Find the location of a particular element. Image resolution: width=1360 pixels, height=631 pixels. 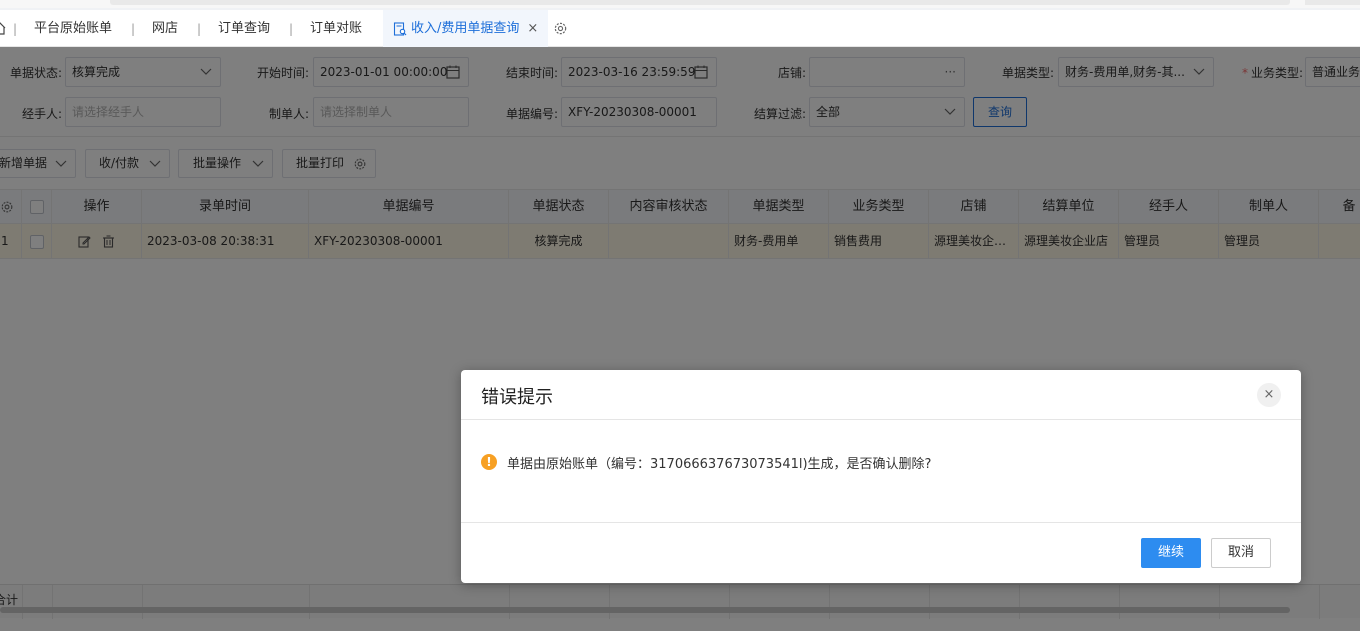

tab-income-expense-query-label: 收入/费用单据查询 is located at coordinates (465, 28).